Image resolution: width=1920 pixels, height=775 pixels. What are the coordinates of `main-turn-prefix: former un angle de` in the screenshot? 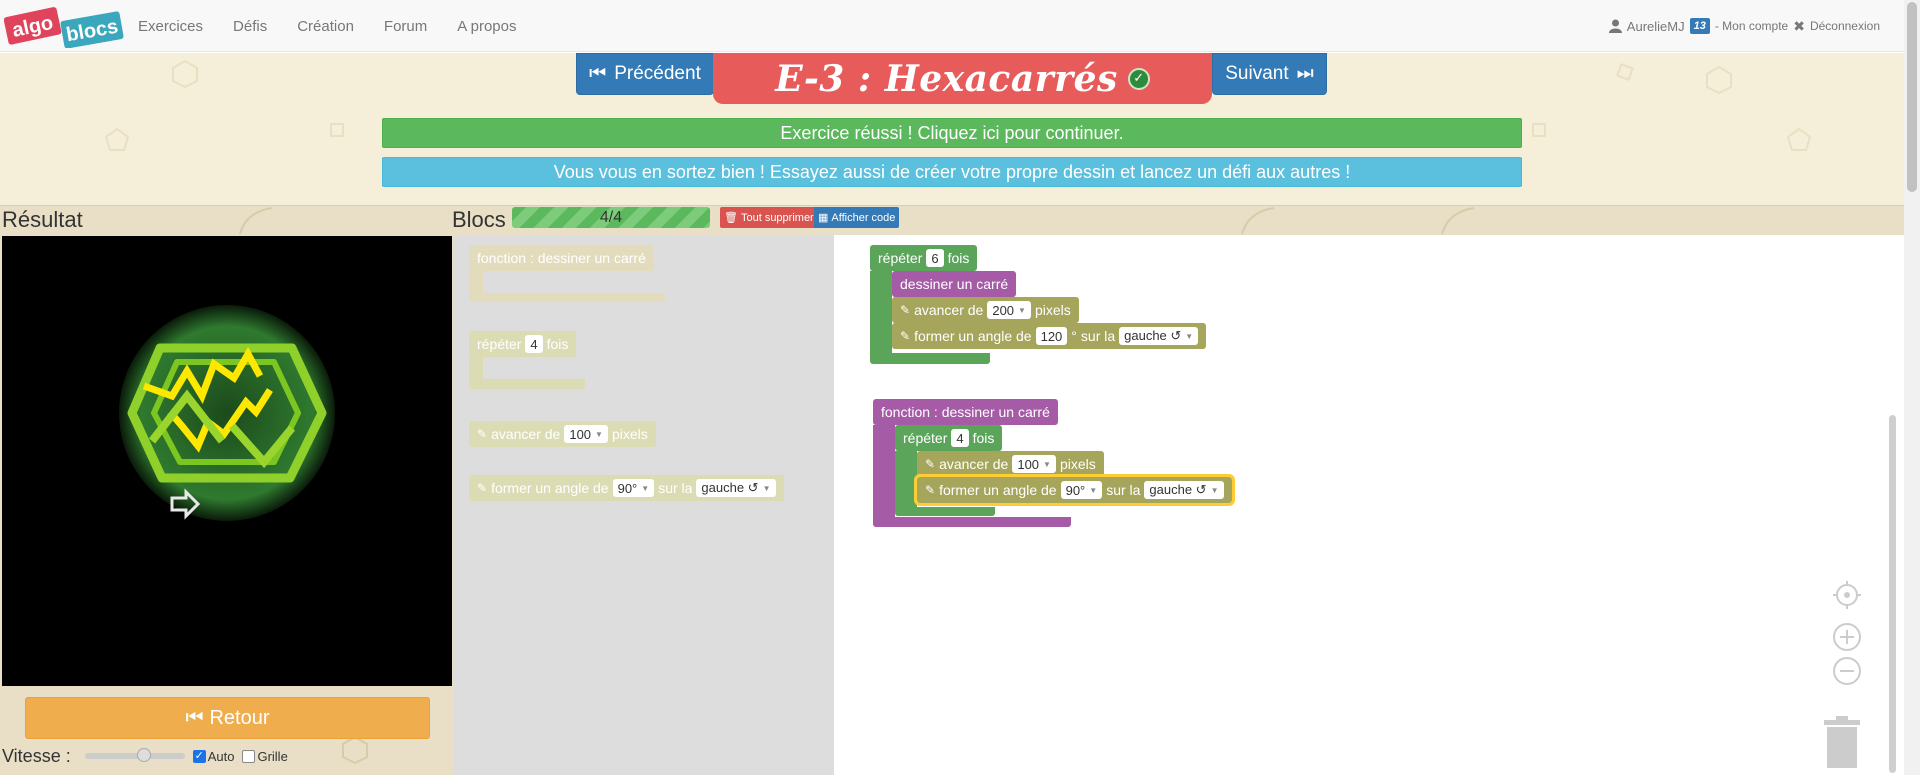 It's located at (973, 336).